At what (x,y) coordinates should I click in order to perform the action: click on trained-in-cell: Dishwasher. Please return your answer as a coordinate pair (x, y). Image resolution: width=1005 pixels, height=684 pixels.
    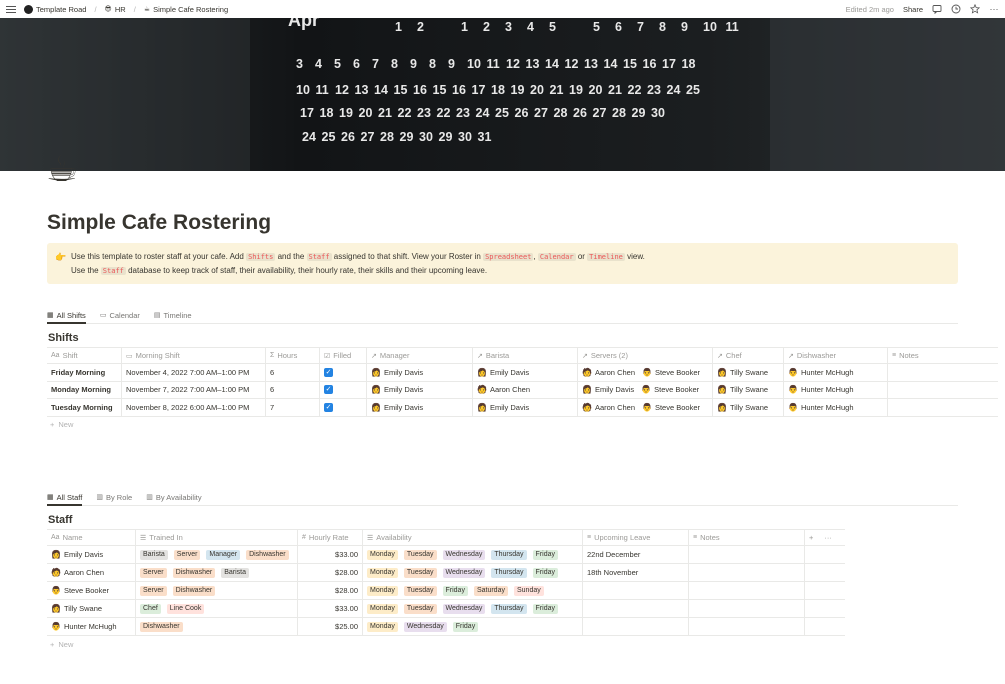
    Looking at the image, I should click on (217, 626).